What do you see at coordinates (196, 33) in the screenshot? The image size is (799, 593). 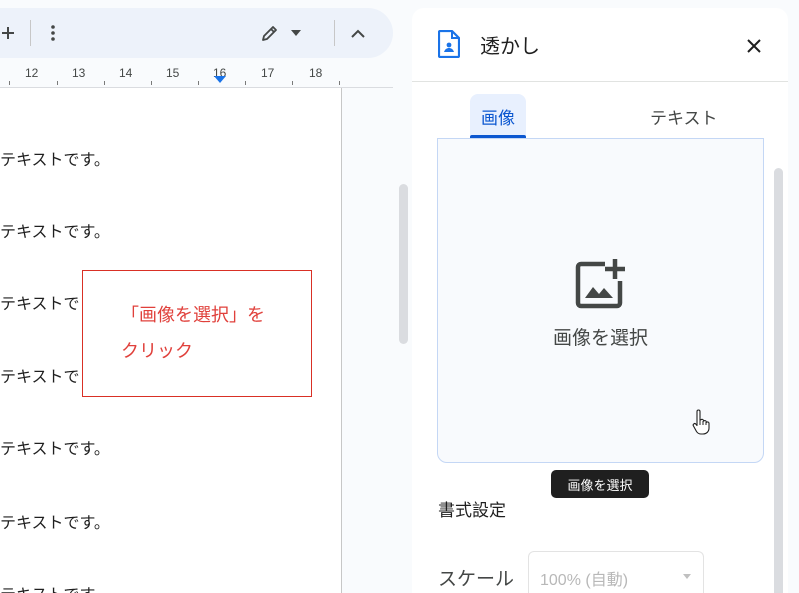 I see `editor-toolbar` at bounding box center [196, 33].